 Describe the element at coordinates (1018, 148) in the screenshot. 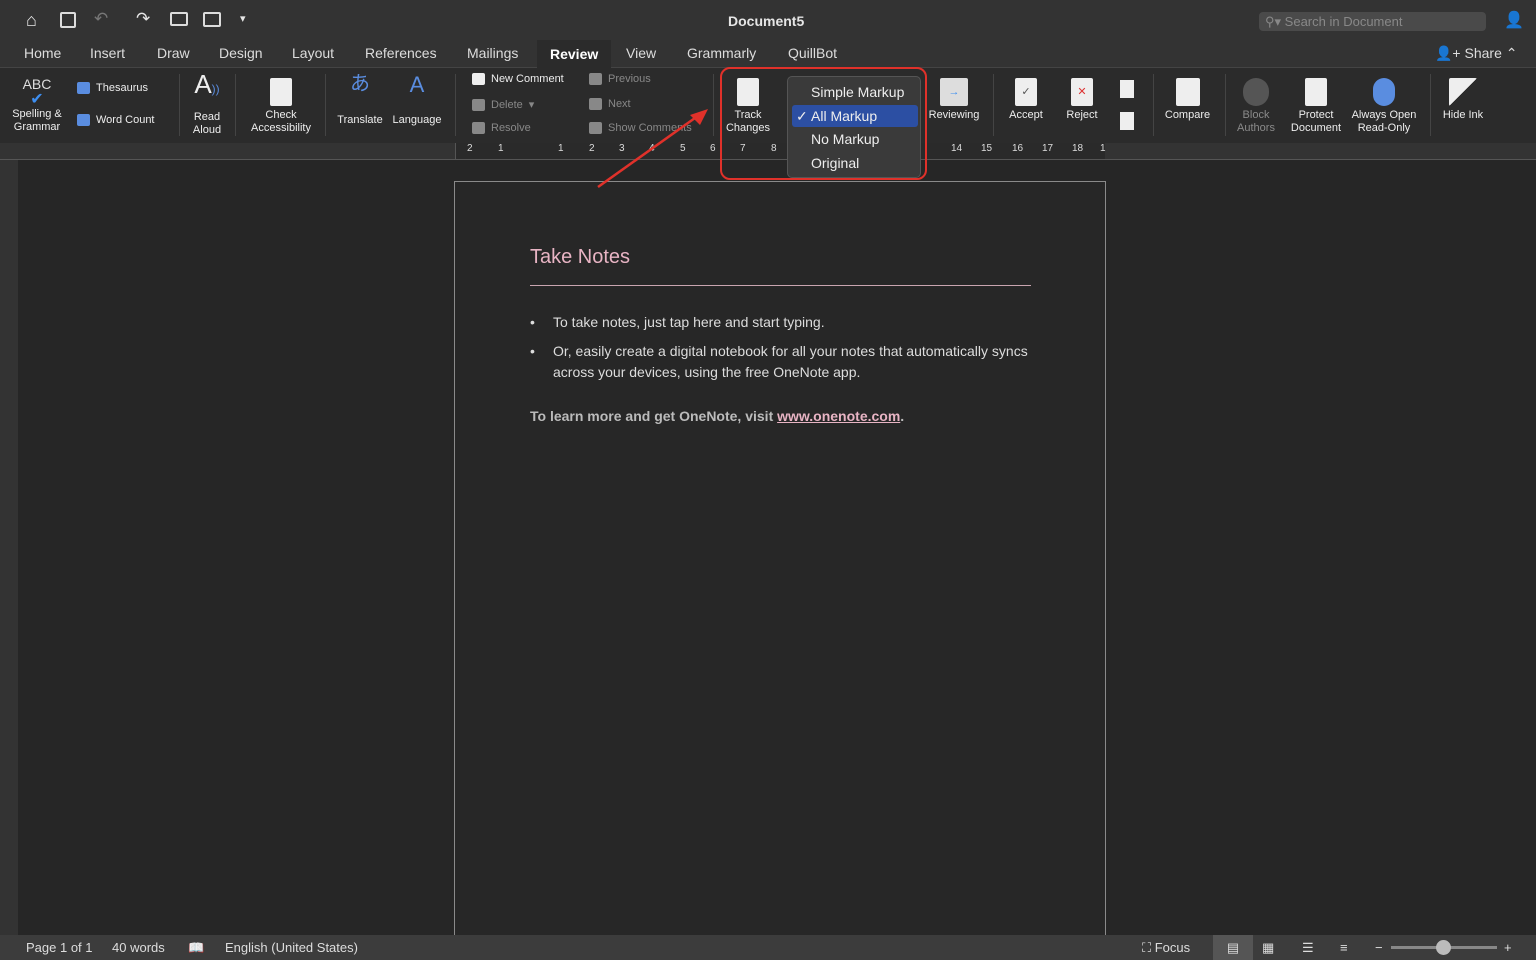

I see `ruler-tick-label: 16` at that location.